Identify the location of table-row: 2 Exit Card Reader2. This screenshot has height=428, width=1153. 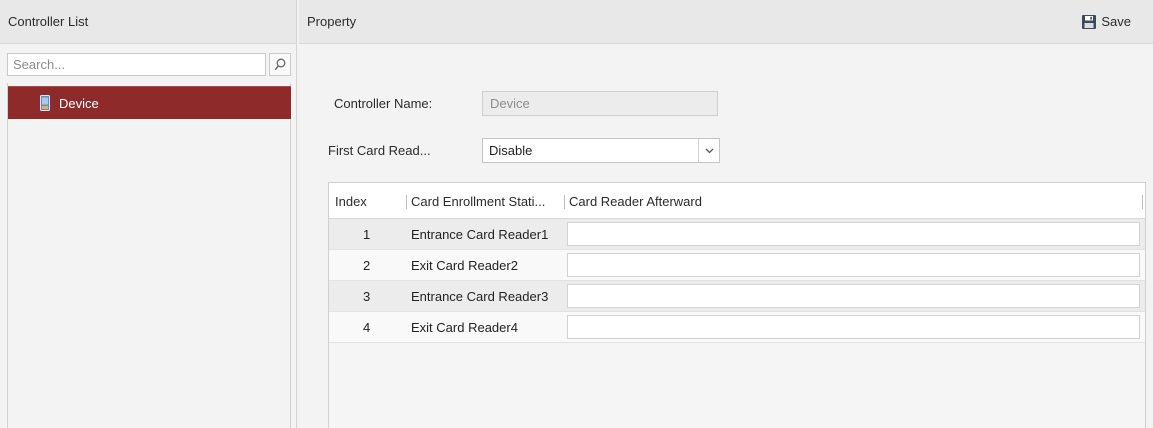
(737, 265).